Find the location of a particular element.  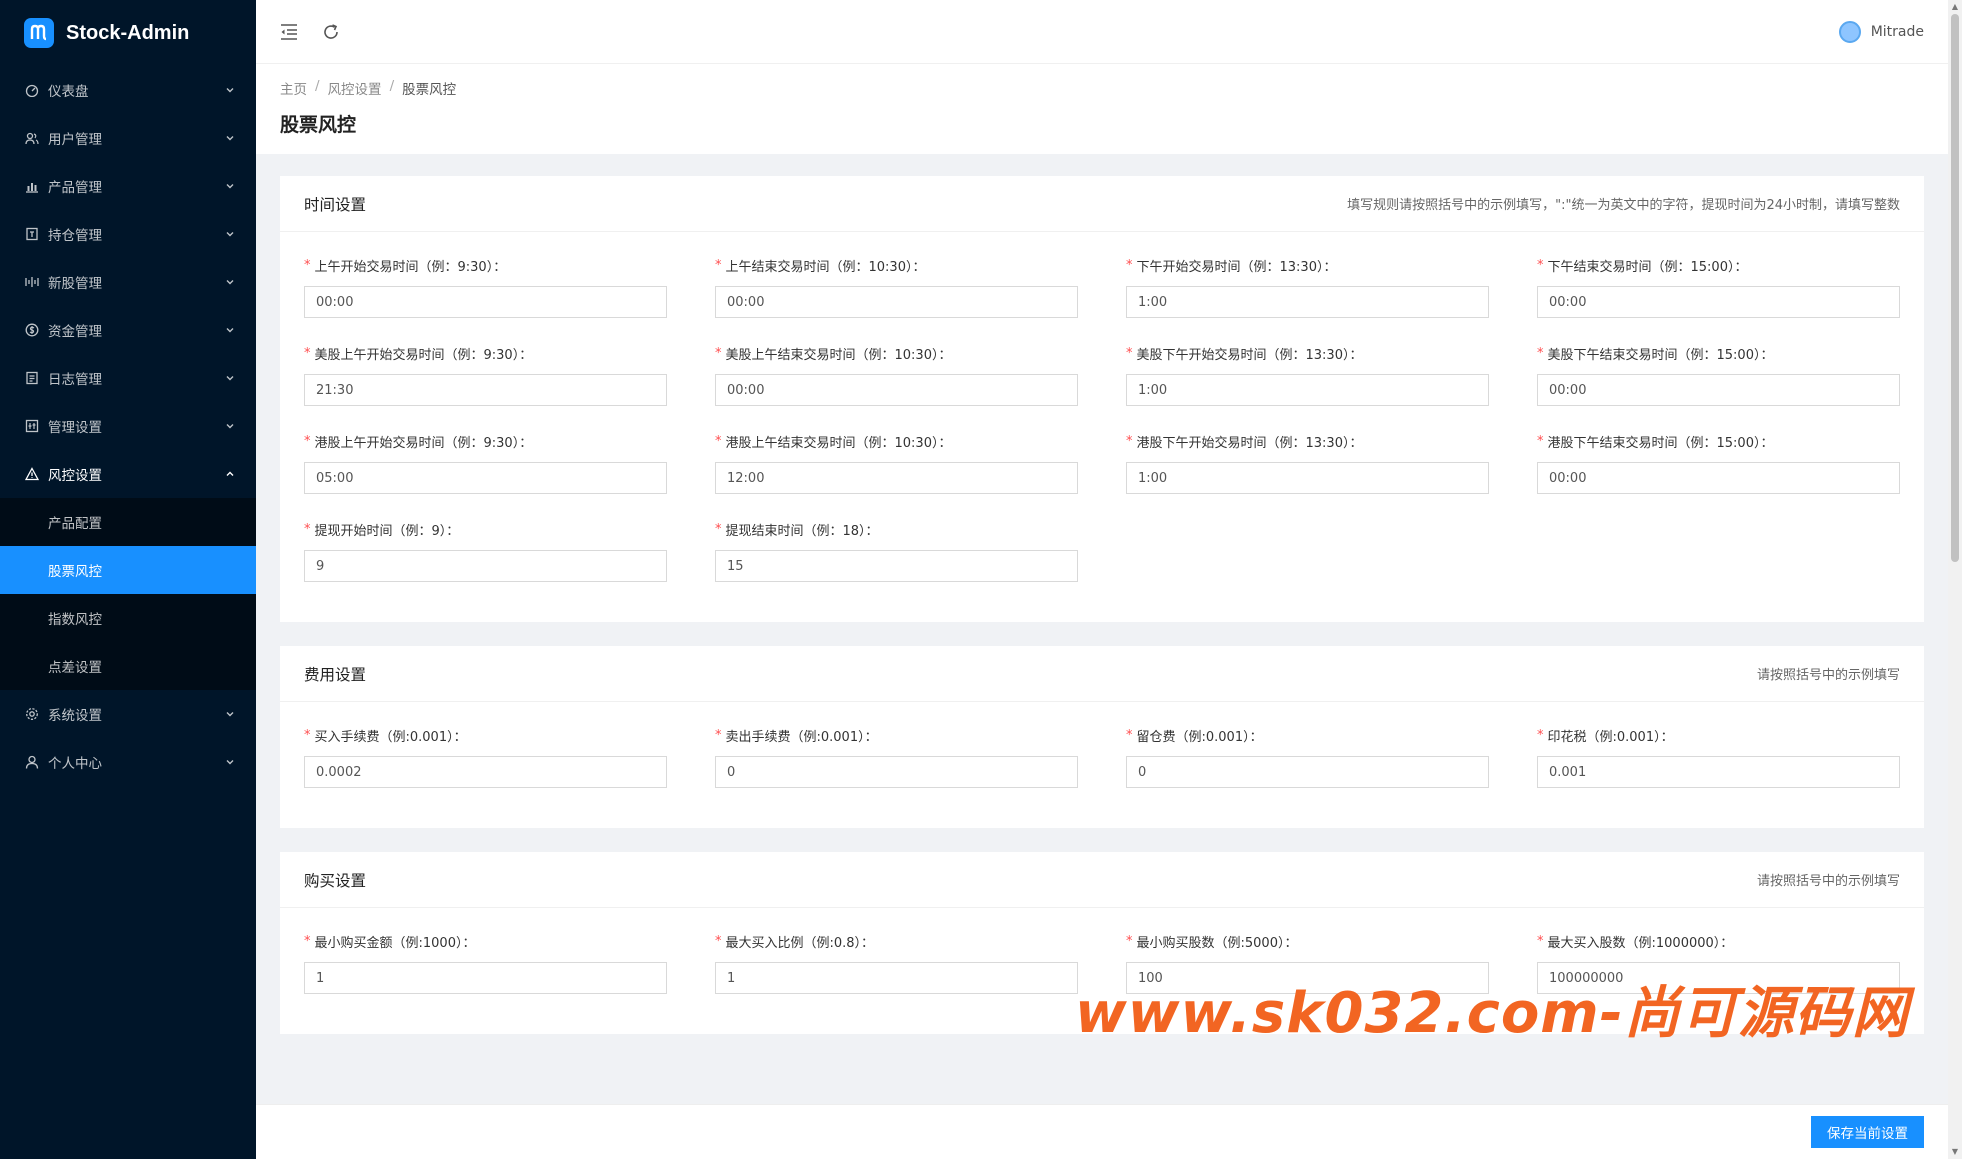

max-buy-ratio-input is located at coordinates (896, 978).